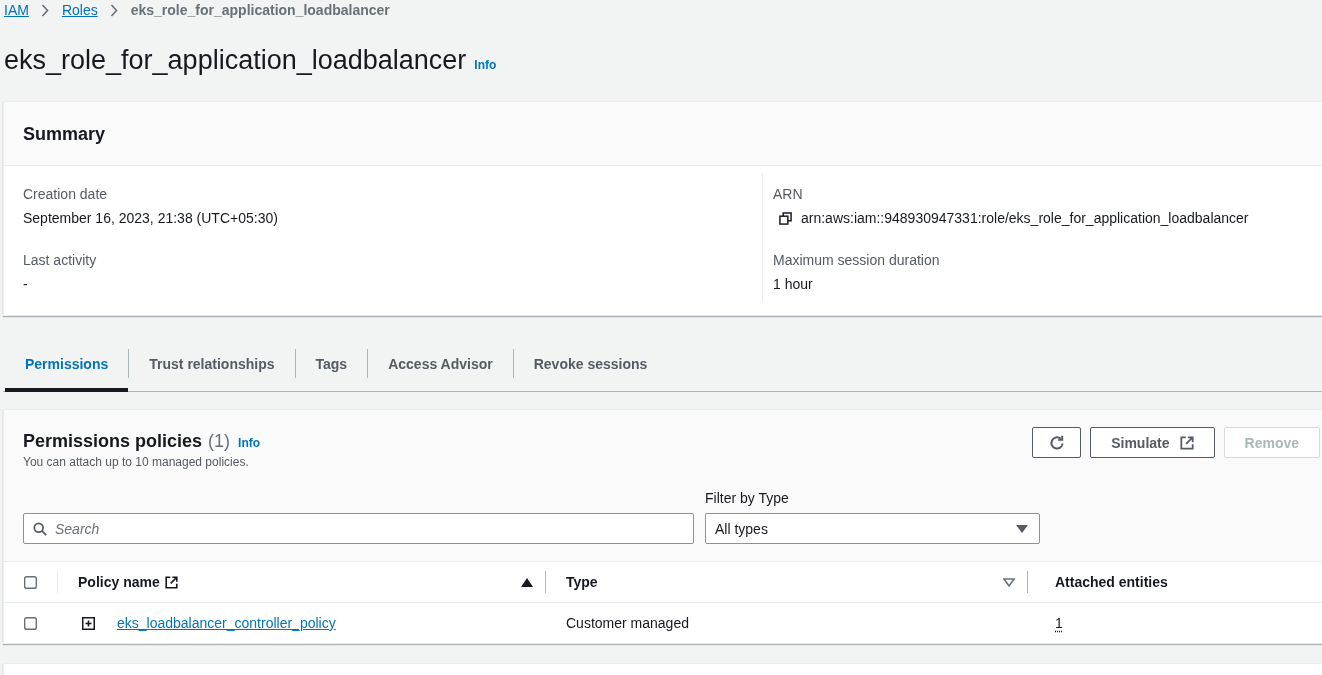 This screenshot has width=1322, height=675. Describe the element at coordinates (150, 218) in the screenshot. I see `field-value: September 16, 2023, 21:38 (UTC+05:30)` at that location.